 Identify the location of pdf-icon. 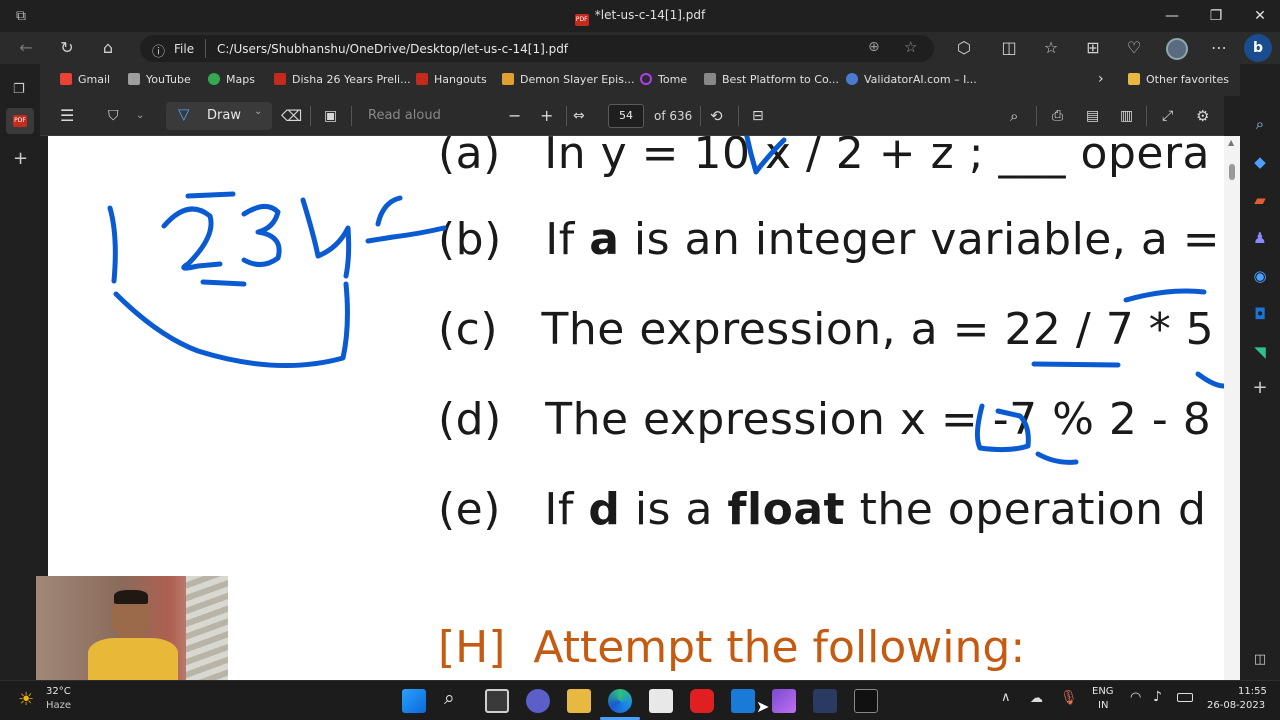
(422, 79).